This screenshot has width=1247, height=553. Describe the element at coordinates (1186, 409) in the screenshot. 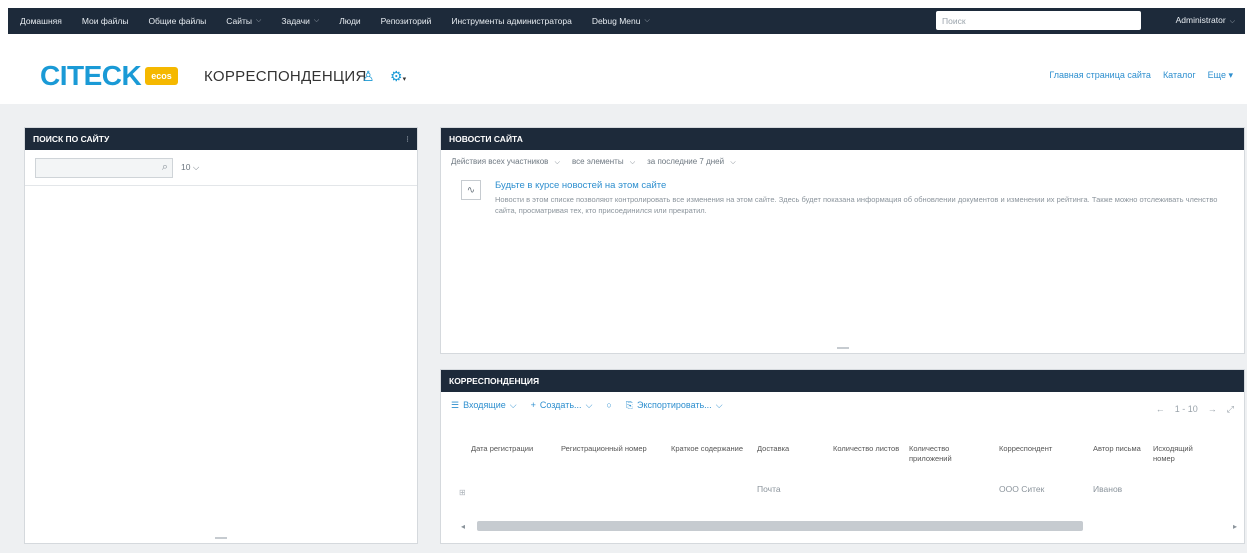

I see `pager-range: 1 - 10` at that location.